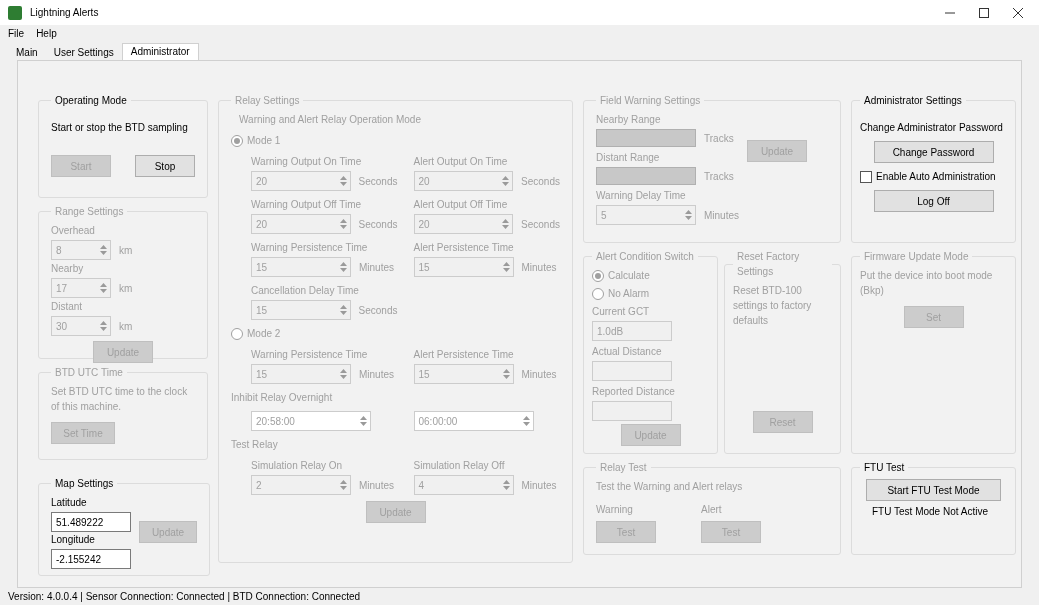  Describe the element at coordinates (932, 128) in the screenshot. I see `description-text: Change Administrator Password` at that location.